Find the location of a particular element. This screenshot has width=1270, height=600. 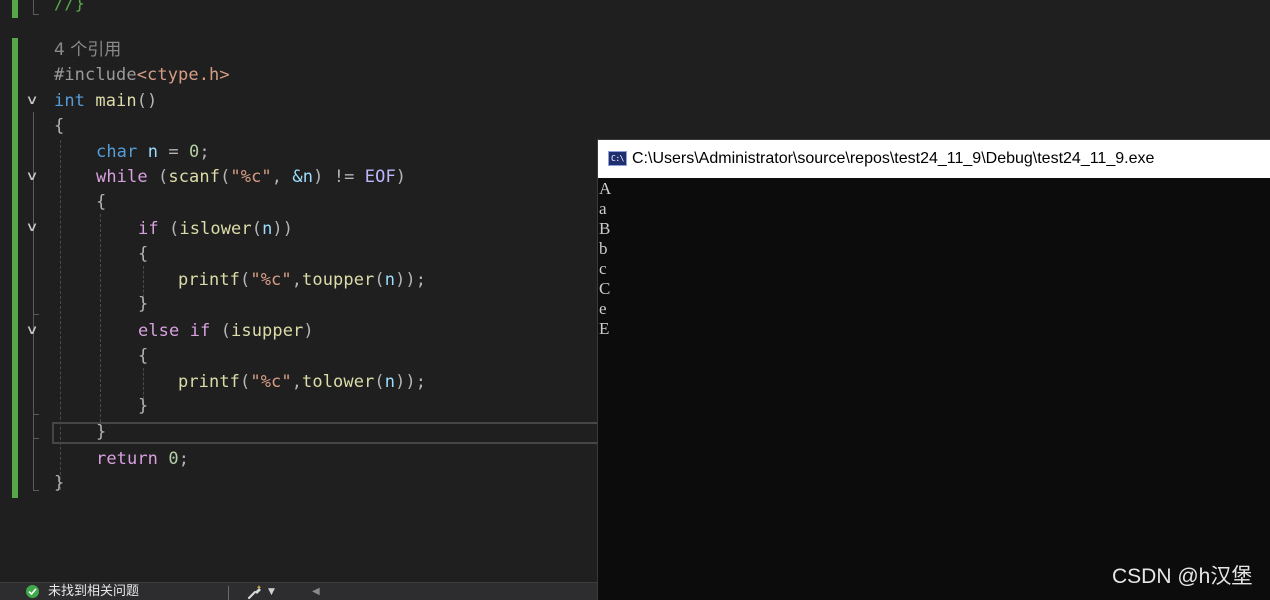

keyword-token: return is located at coordinates (127, 459).